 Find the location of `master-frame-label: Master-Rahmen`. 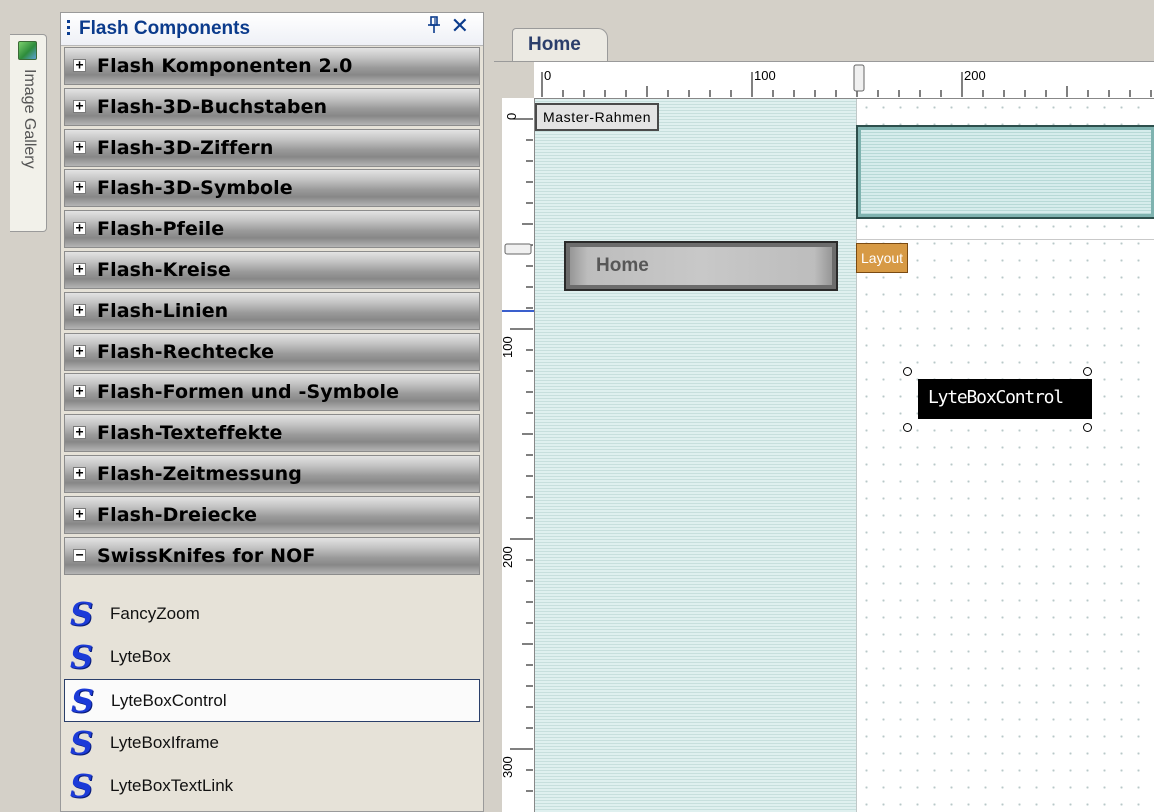

master-frame-label: Master-Rahmen is located at coordinates (597, 117).